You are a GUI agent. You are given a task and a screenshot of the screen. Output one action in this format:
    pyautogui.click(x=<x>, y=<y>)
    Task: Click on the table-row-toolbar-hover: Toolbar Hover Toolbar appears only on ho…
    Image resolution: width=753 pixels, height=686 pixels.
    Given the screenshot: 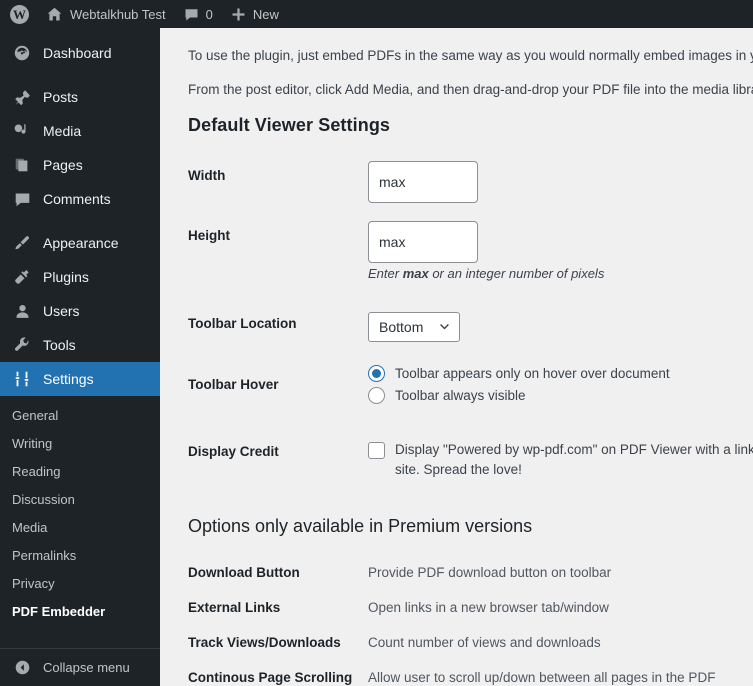 What is the action you would take?
    pyautogui.click(x=470, y=384)
    